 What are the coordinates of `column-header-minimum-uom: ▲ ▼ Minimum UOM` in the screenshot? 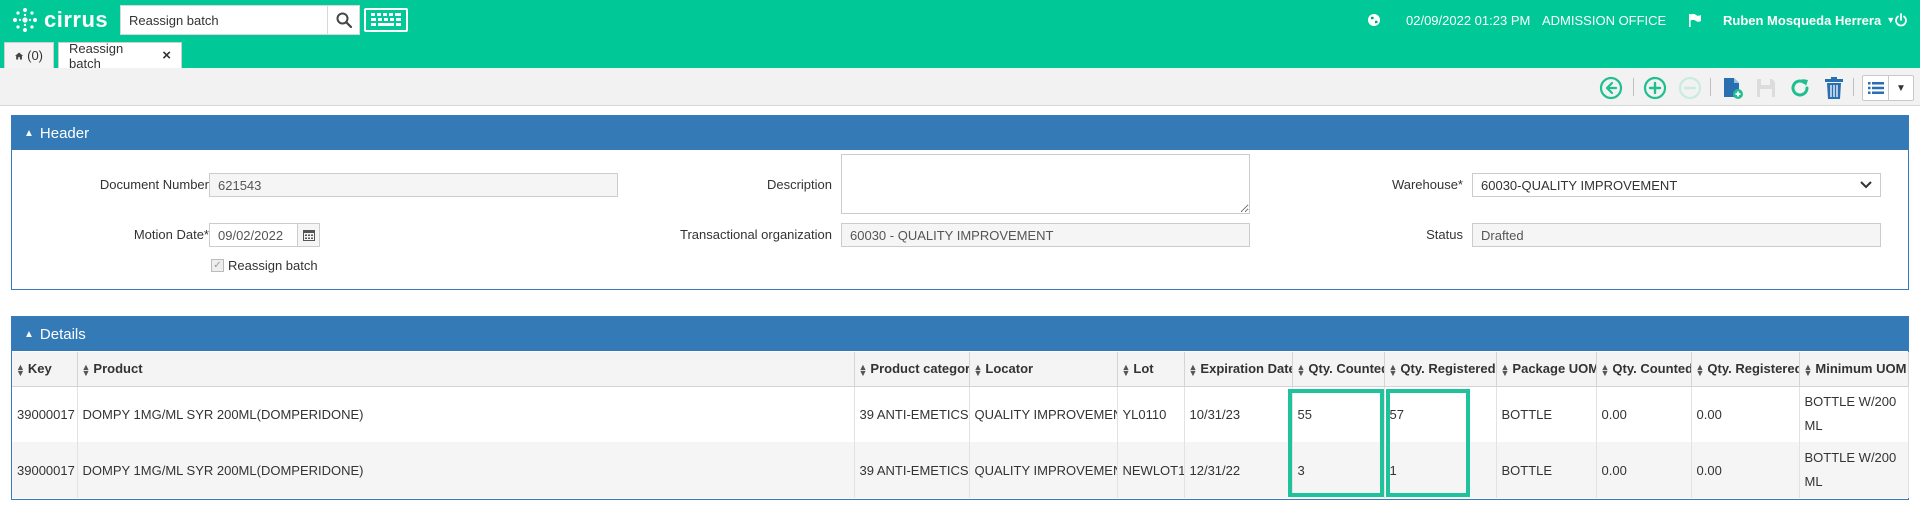 It's located at (1854, 369).